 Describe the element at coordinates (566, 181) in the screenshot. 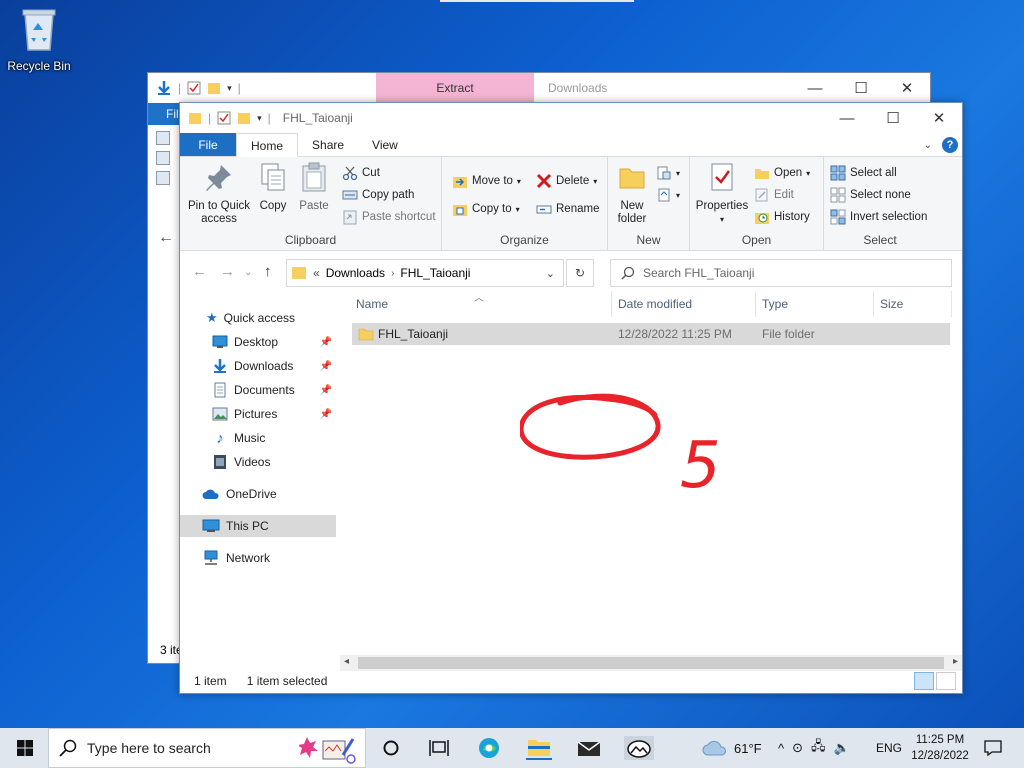

I see `delete-button: Delete ▾` at that location.